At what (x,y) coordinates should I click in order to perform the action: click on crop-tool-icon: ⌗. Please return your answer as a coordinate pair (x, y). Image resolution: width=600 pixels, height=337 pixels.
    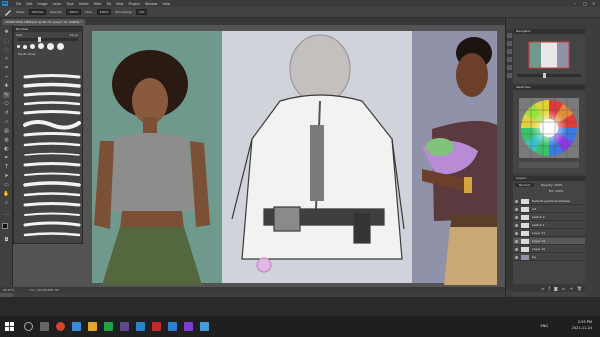
    Looking at the image, I should click on (6, 68).